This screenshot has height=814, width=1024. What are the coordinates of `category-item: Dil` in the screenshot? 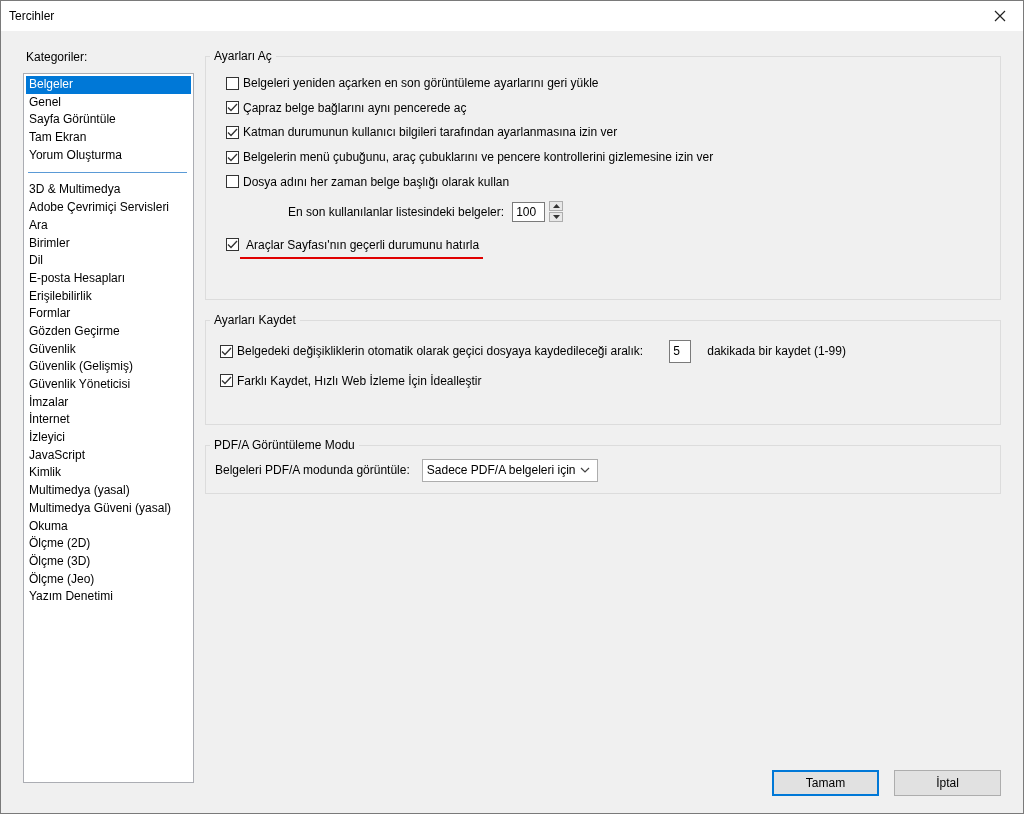 It's located at (108, 261).